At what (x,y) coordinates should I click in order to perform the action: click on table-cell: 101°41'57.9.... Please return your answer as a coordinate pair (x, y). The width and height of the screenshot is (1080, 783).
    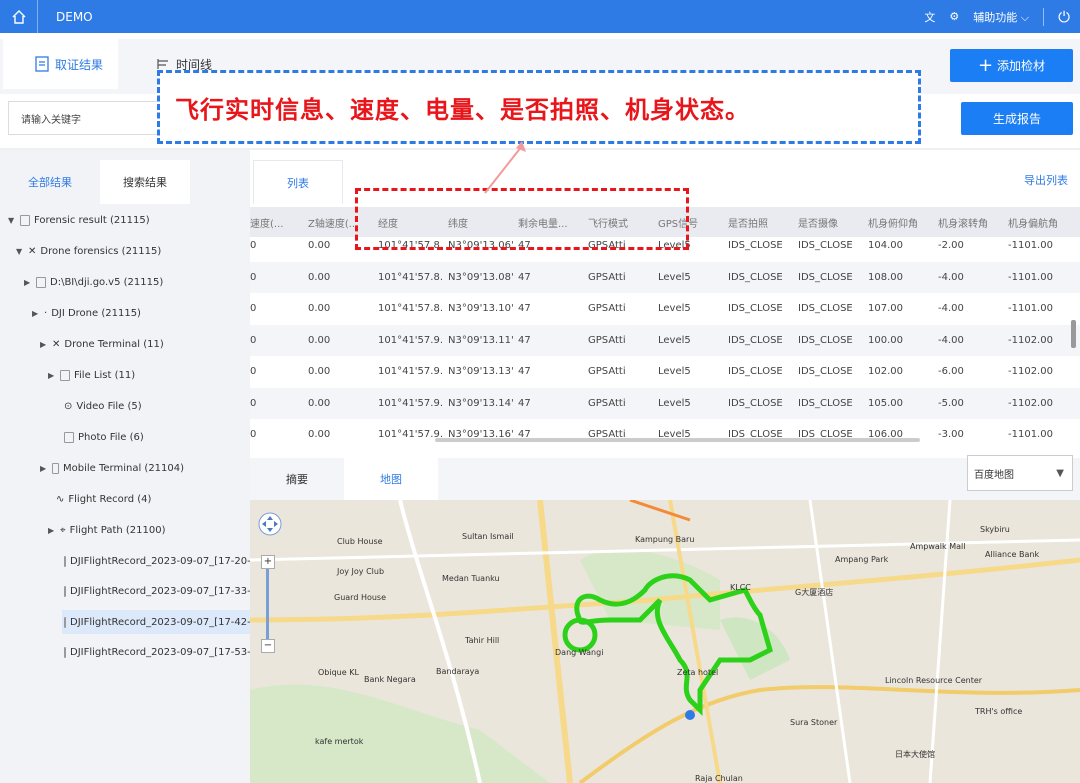
    Looking at the image, I should click on (410, 434).